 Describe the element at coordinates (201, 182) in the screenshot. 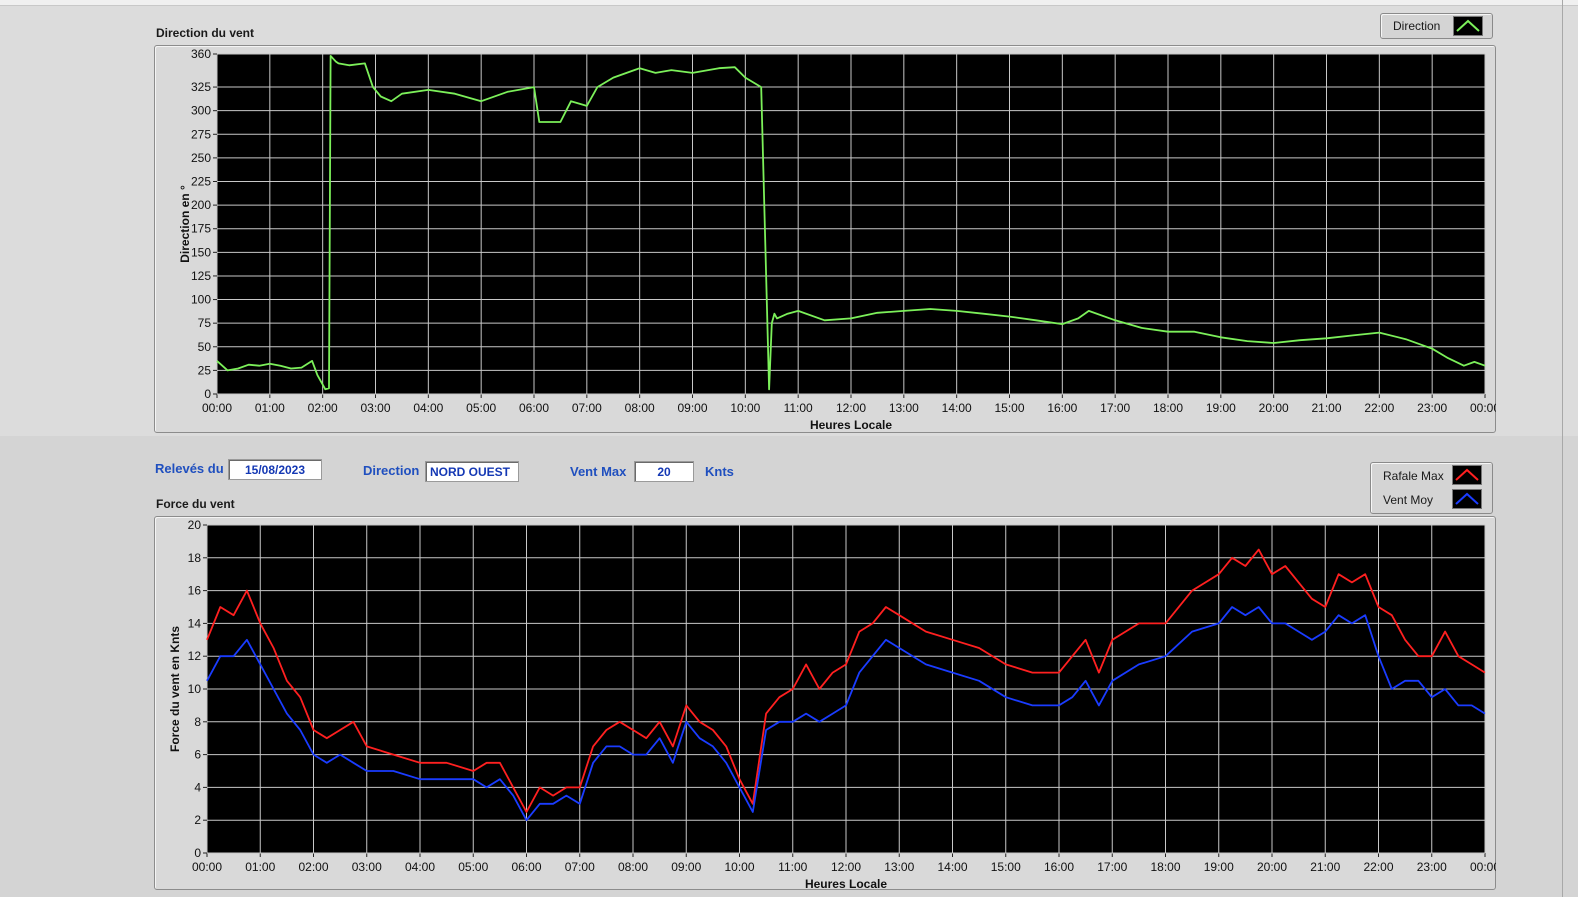

I see `dir-y-tick-label: 225` at that location.